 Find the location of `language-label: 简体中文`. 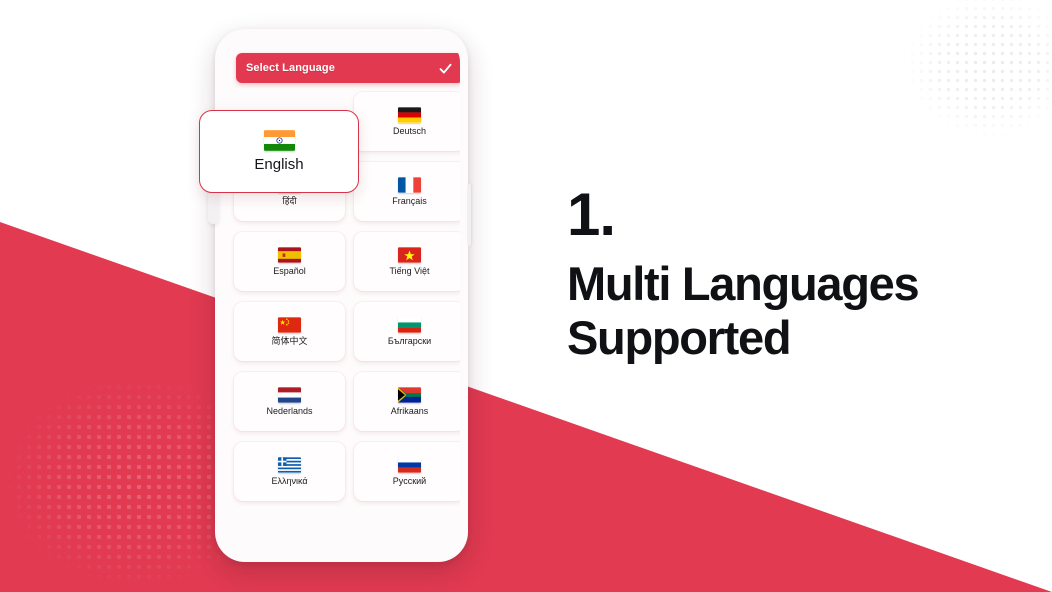

language-label: 简体中文 is located at coordinates (289, 340).